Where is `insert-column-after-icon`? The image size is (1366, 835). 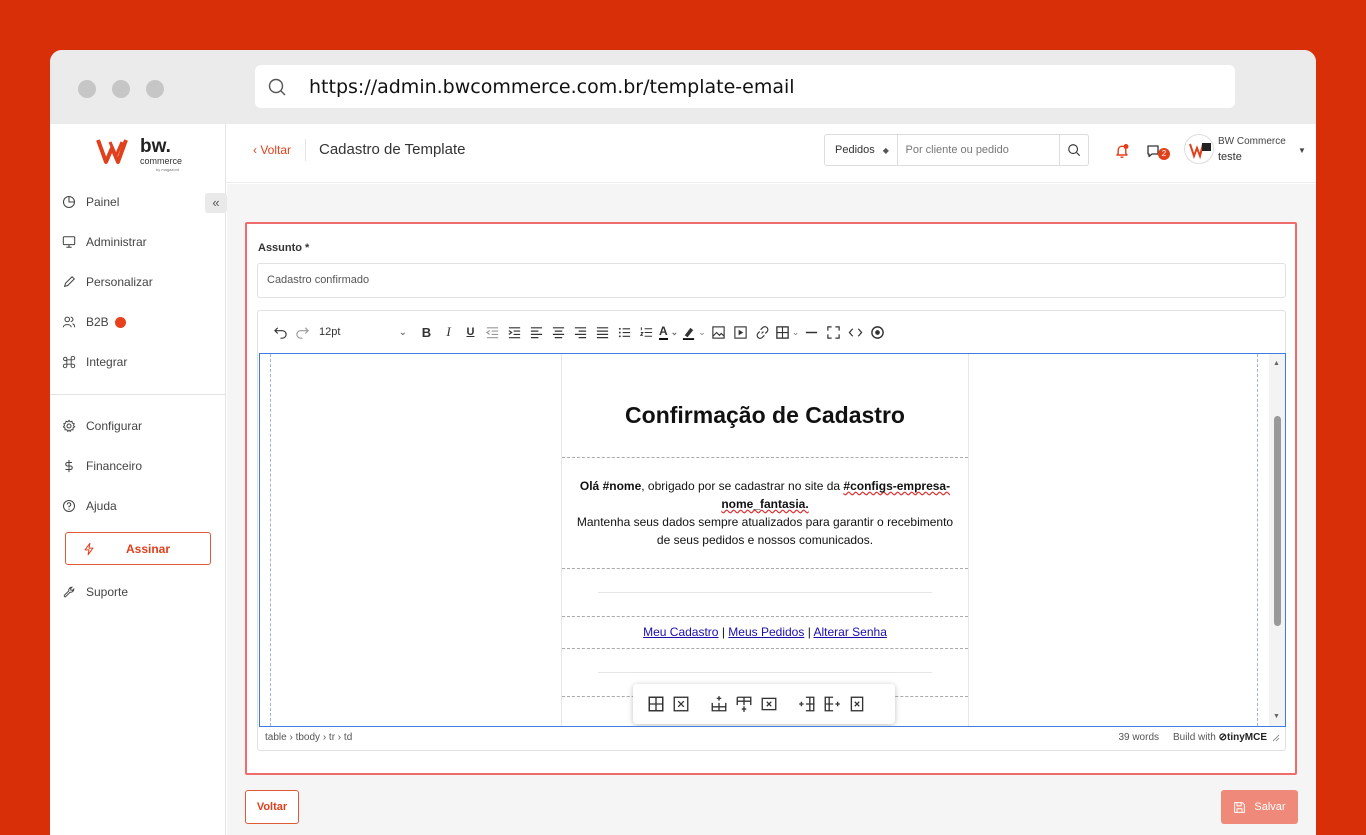 insert-column-after-icon is located at coordinates (832, 704).